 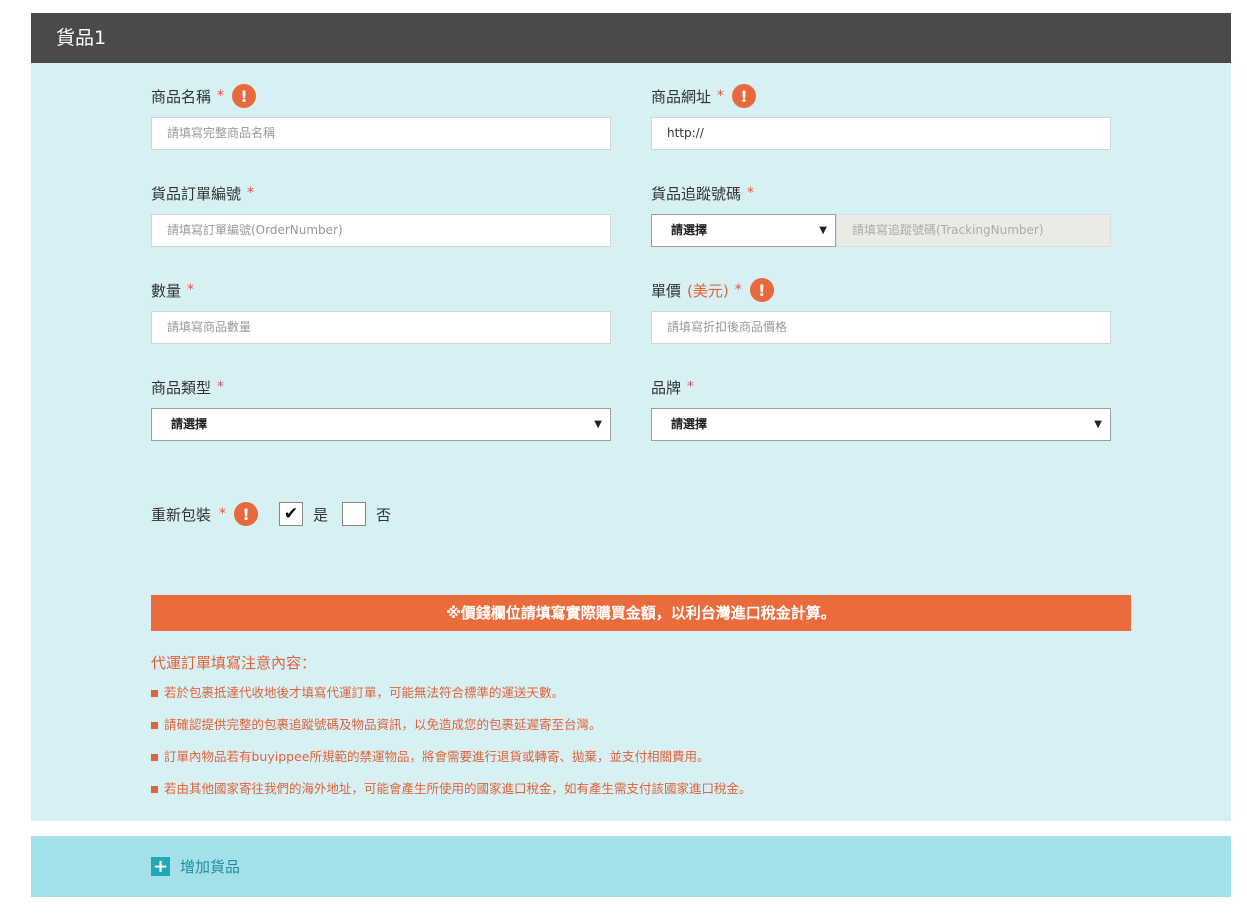 I want to click on quantity-input: 請填寫商品數量, so click(x=381, y=327).